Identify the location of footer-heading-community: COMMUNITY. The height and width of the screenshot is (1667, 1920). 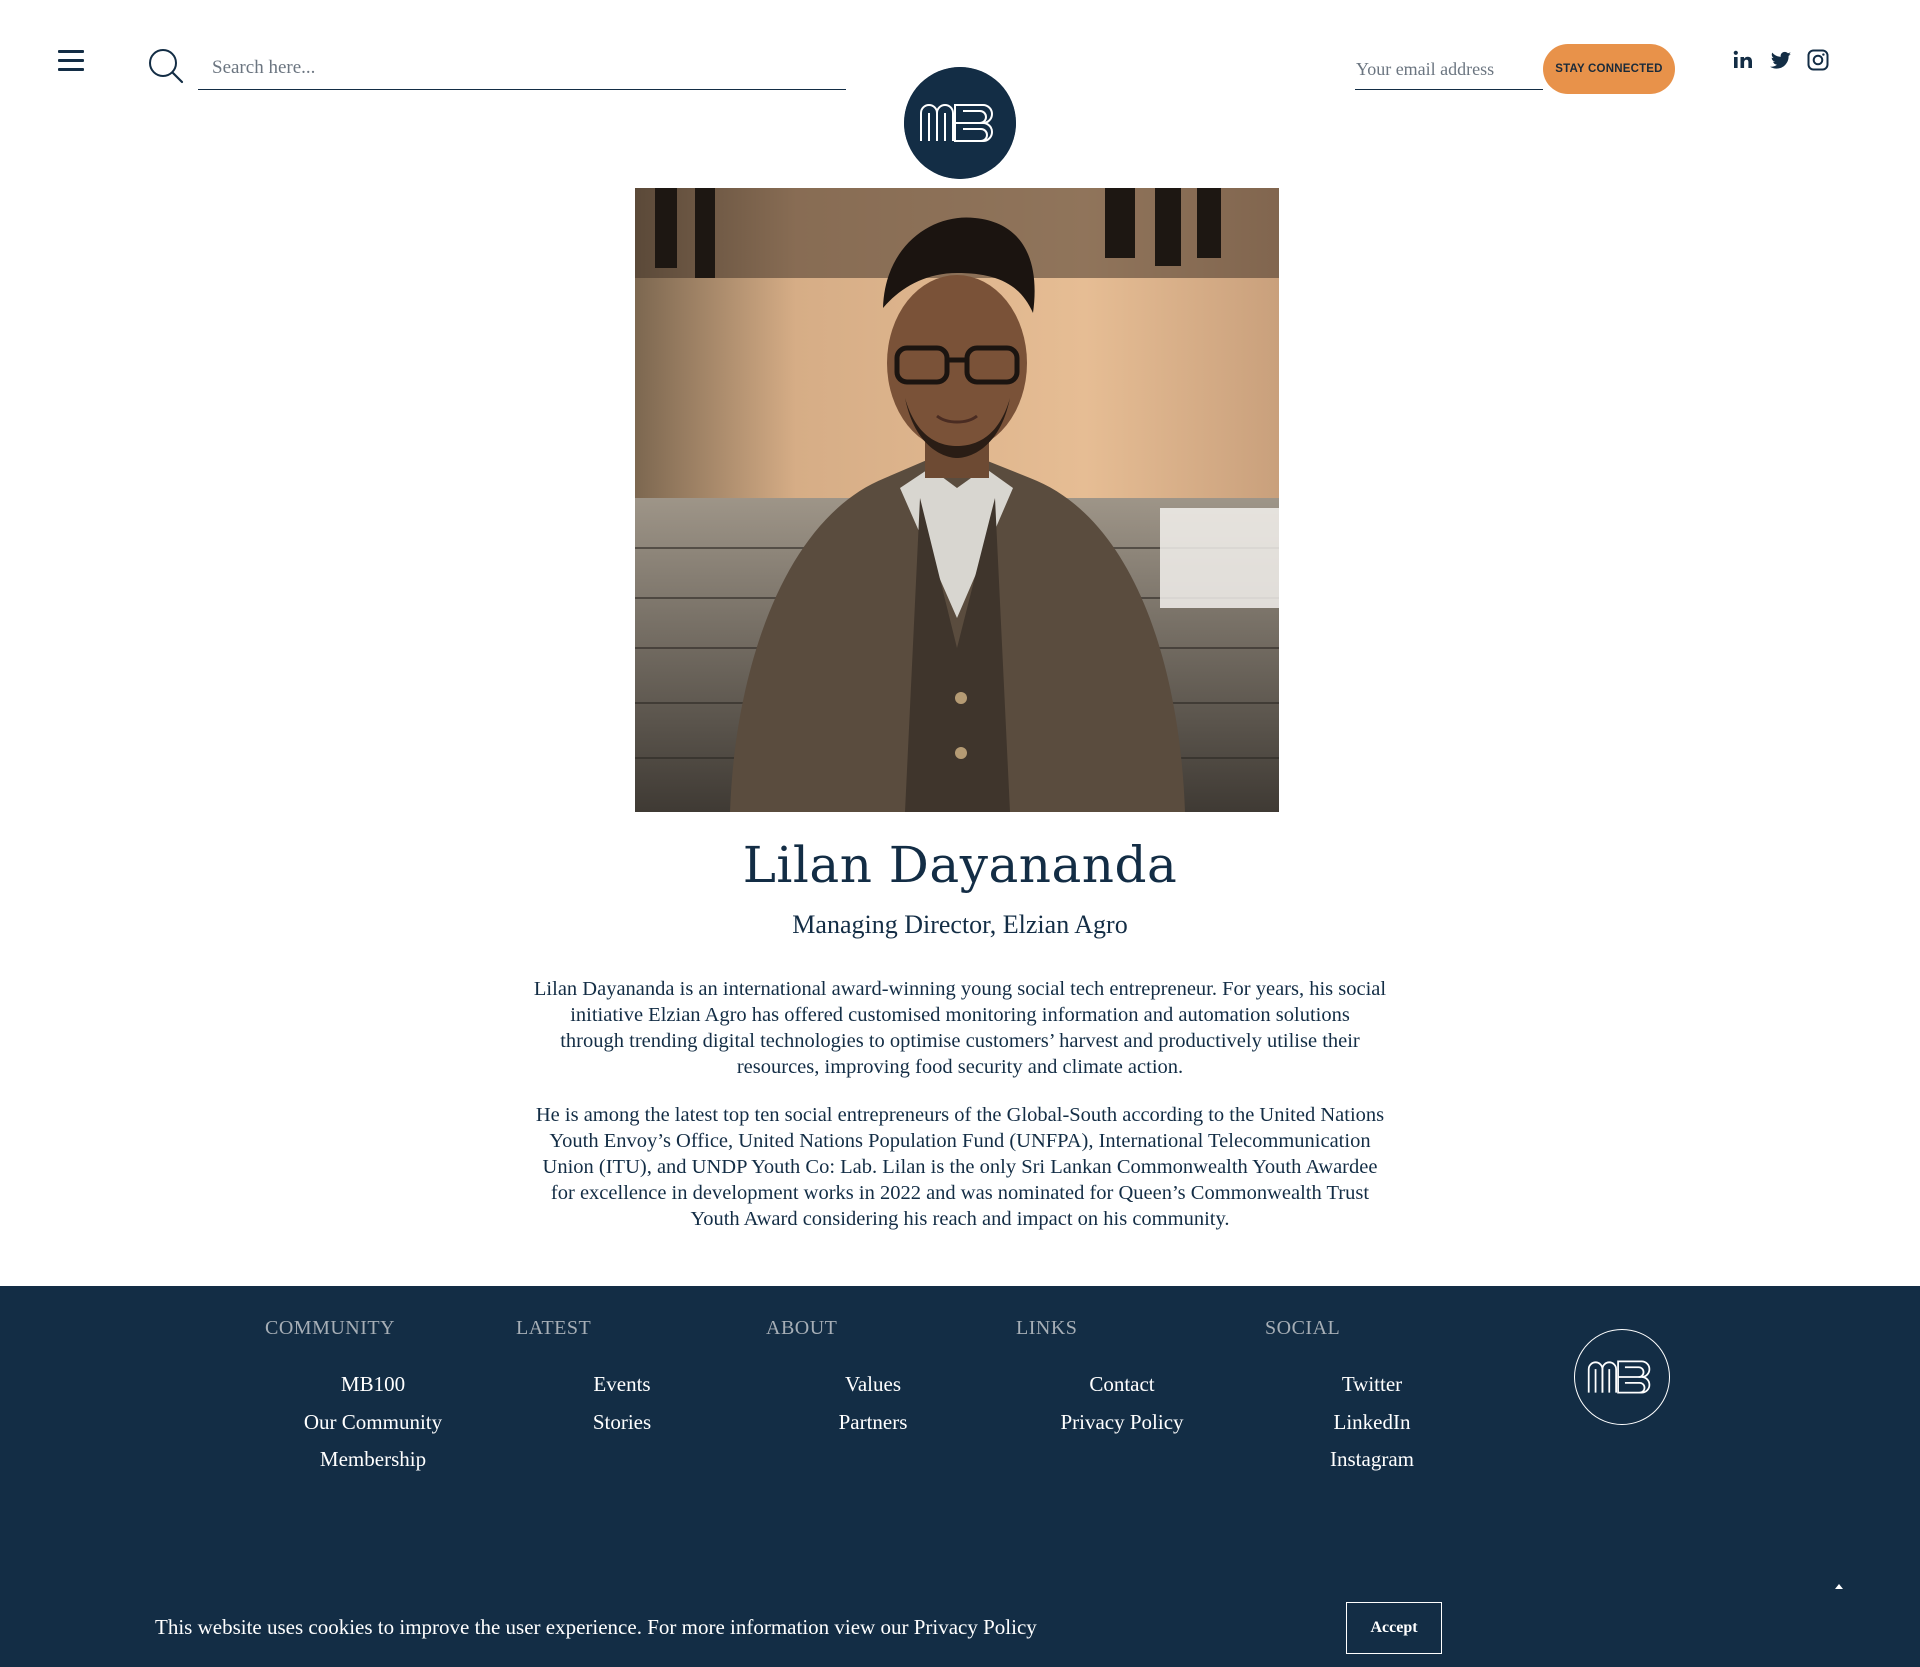
(330, 1328).